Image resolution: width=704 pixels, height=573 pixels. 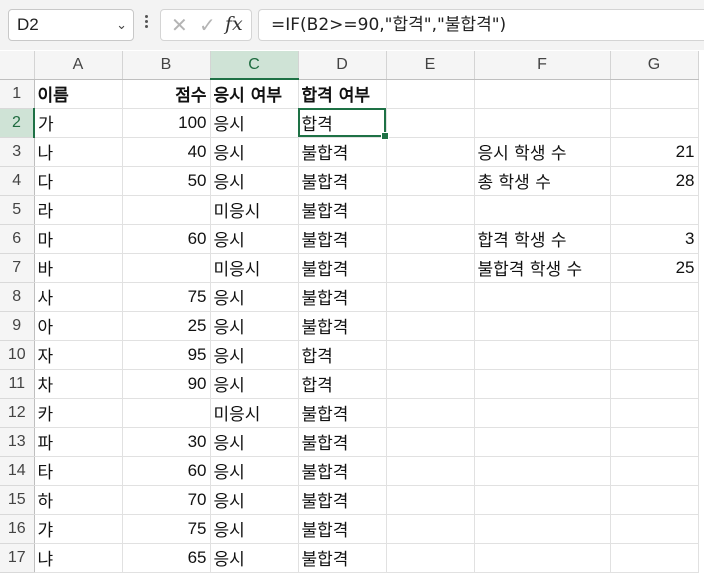 What do you see at coordinates (342, 500) in the screenshot?
I see `cell-d15: 불합격` at bounding box center [342, 500].